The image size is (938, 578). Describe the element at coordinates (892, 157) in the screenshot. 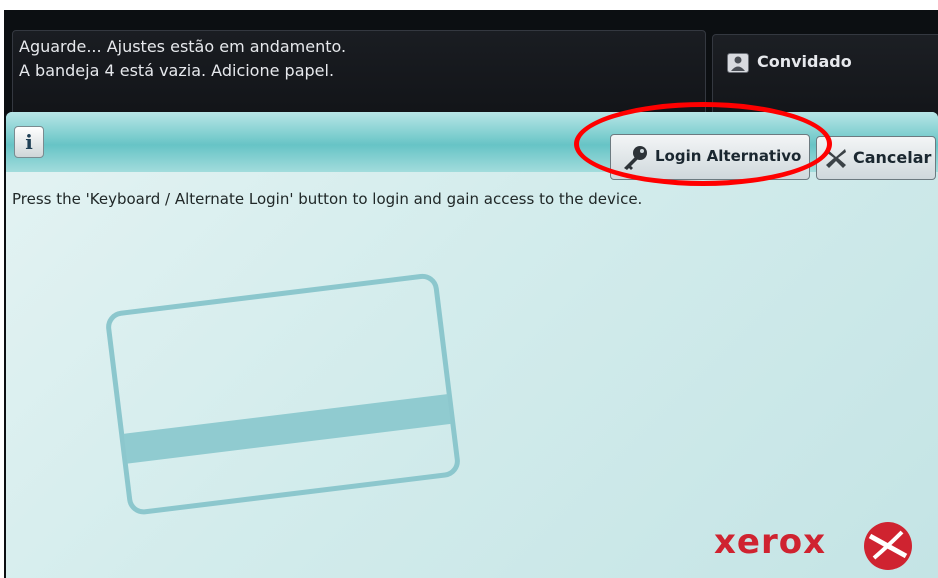

I see `cancel-label: Cancelar` at that location.